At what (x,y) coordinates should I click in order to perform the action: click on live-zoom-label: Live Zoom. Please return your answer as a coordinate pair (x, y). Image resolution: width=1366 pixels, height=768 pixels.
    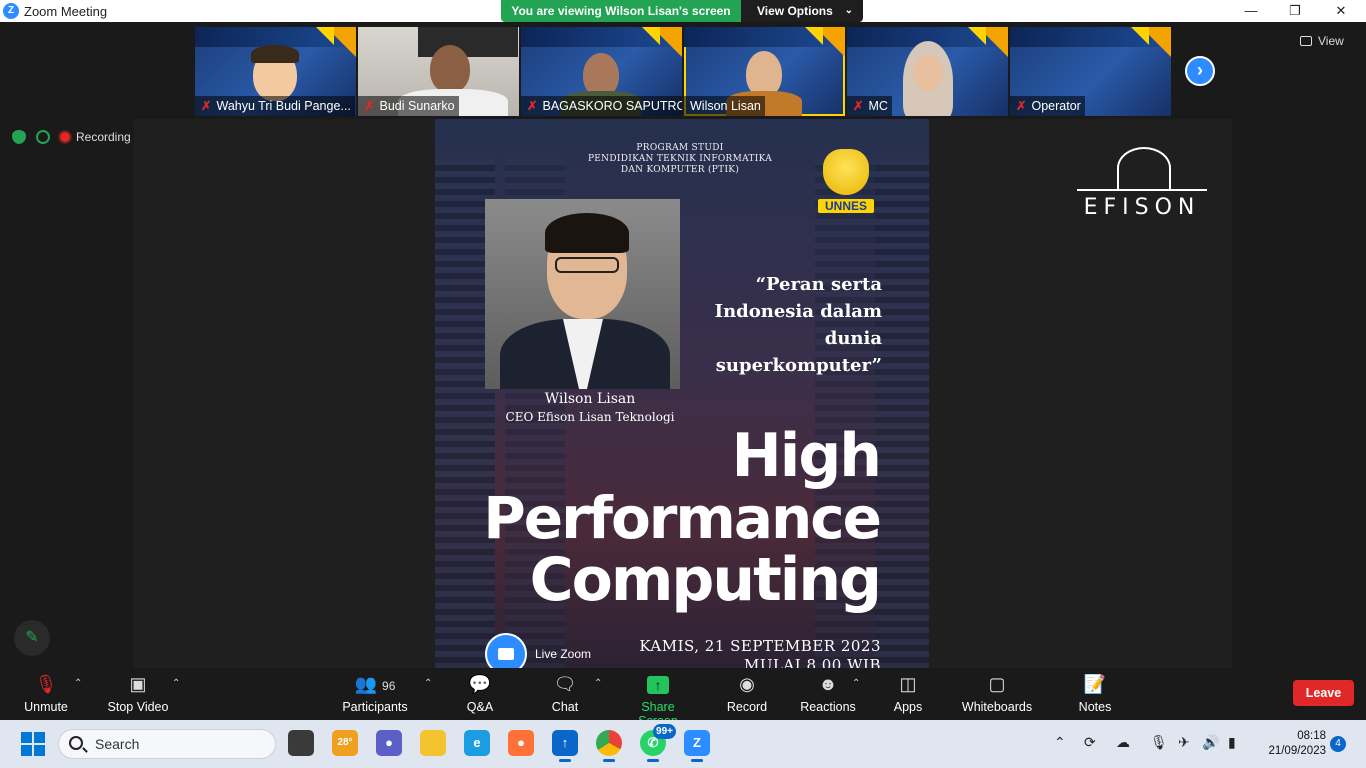
    Looking at the image, I should click on (563, 654).